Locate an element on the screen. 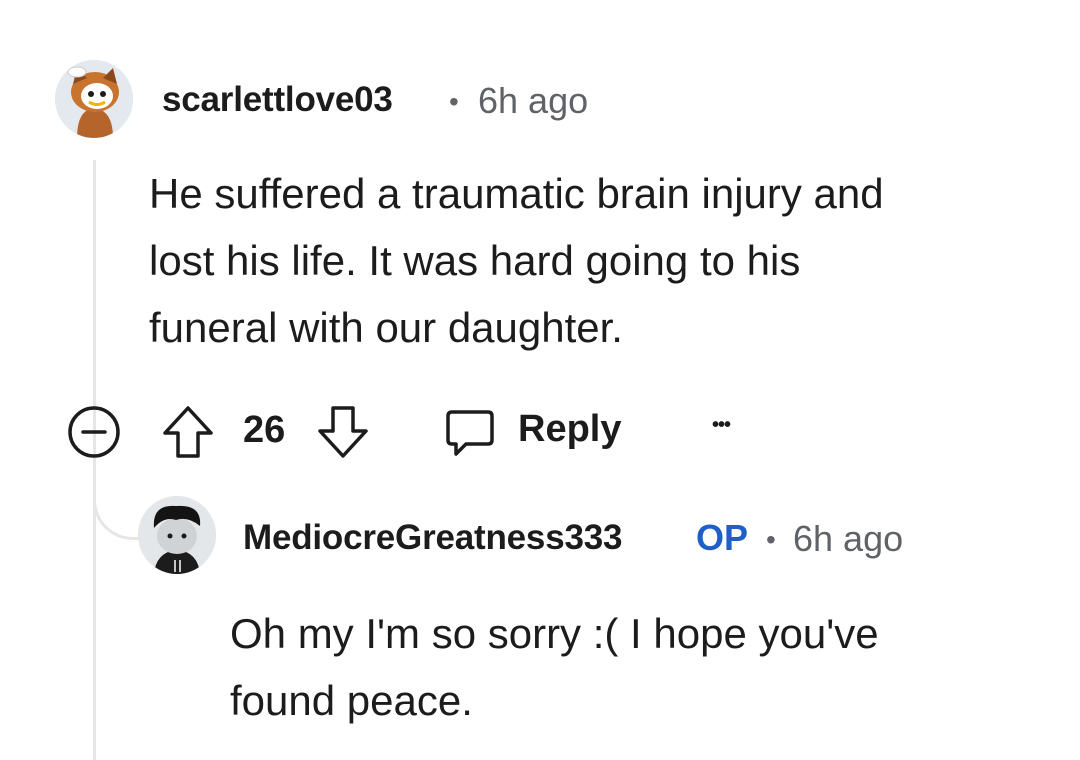  more-options-button: ••• is located at coordinates (732, 430).